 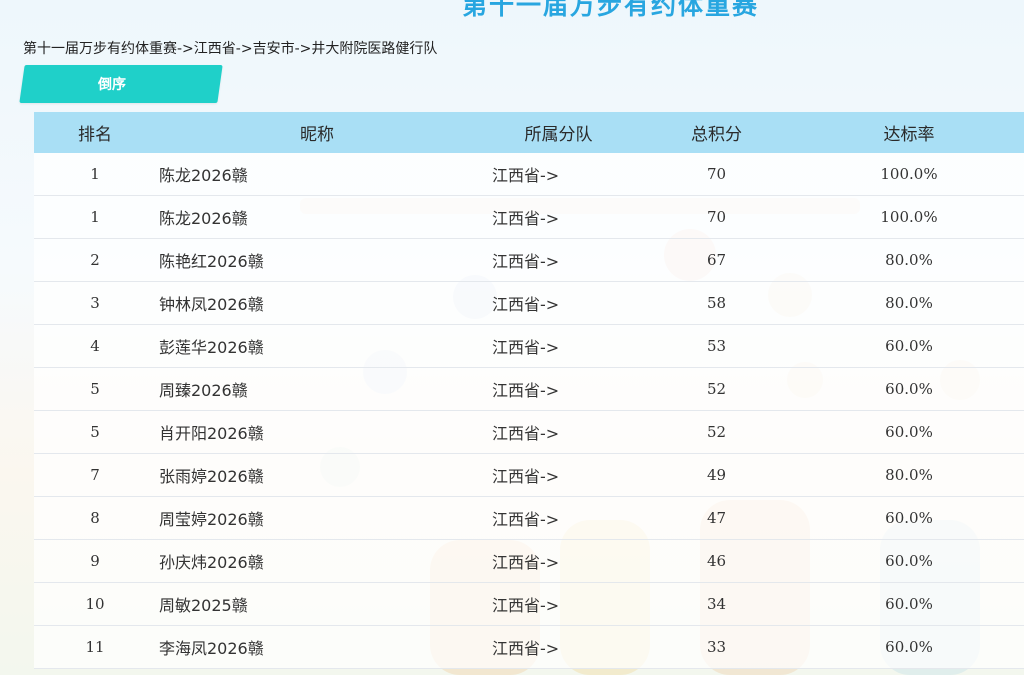 I want to click on table-row: 3 钟林凤2026赣 江西省-> 58 80.0%, so click(x=529, y=303).